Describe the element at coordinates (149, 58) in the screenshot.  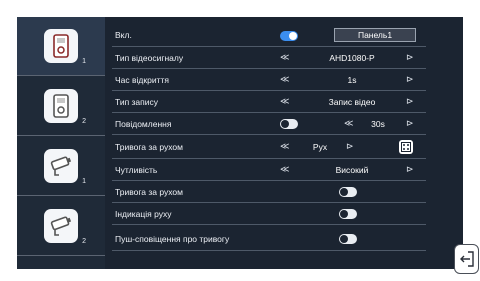
I see `setting-label: Тип відеосигналу` at that location.